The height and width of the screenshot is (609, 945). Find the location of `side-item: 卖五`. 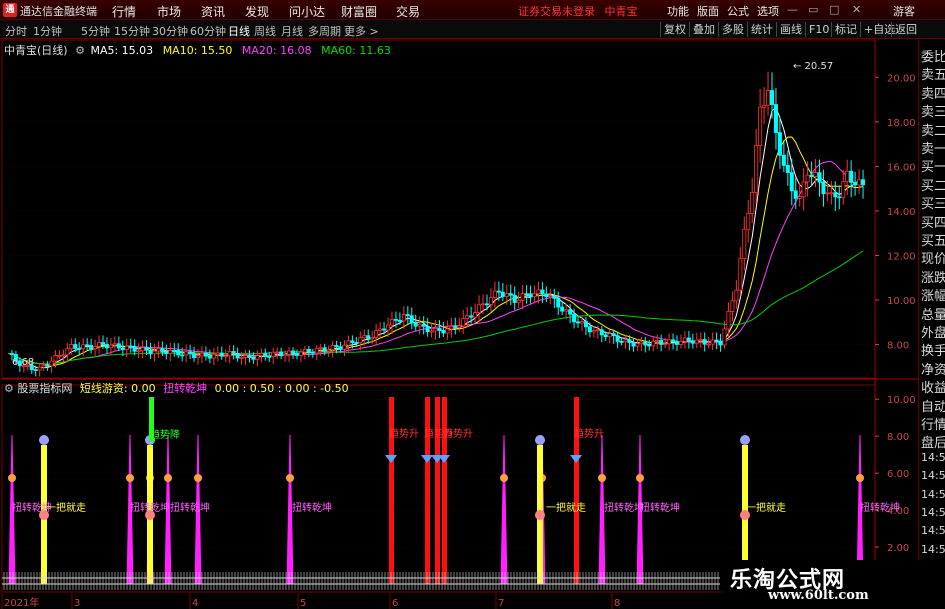

side-item: 卖五 is located at coordinates (933, 73).